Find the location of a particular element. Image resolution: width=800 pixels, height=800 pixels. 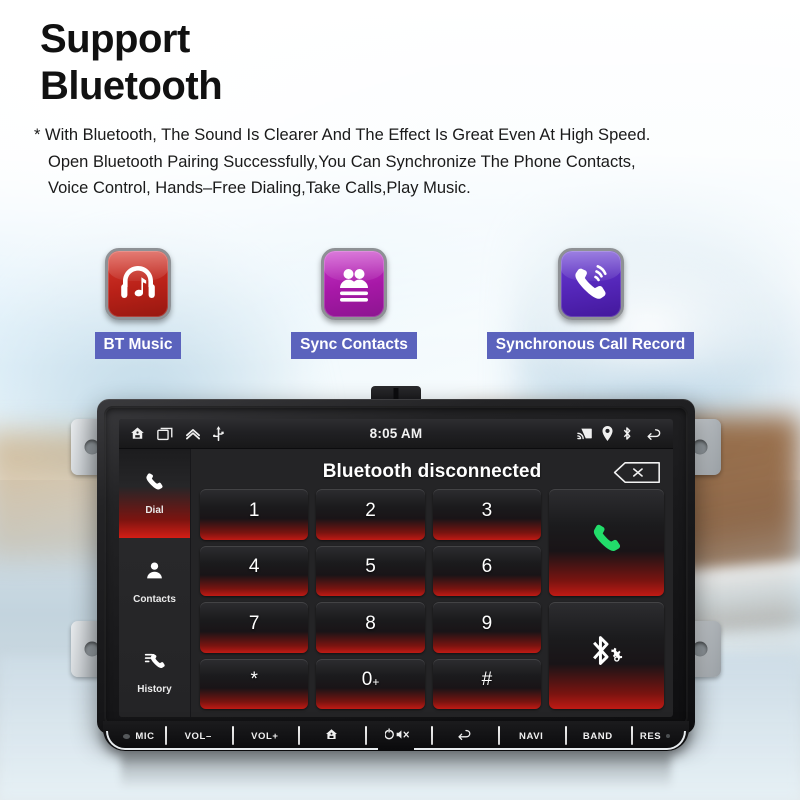

hardware-button-label: VOL+ is located at coordinates (265, 736).